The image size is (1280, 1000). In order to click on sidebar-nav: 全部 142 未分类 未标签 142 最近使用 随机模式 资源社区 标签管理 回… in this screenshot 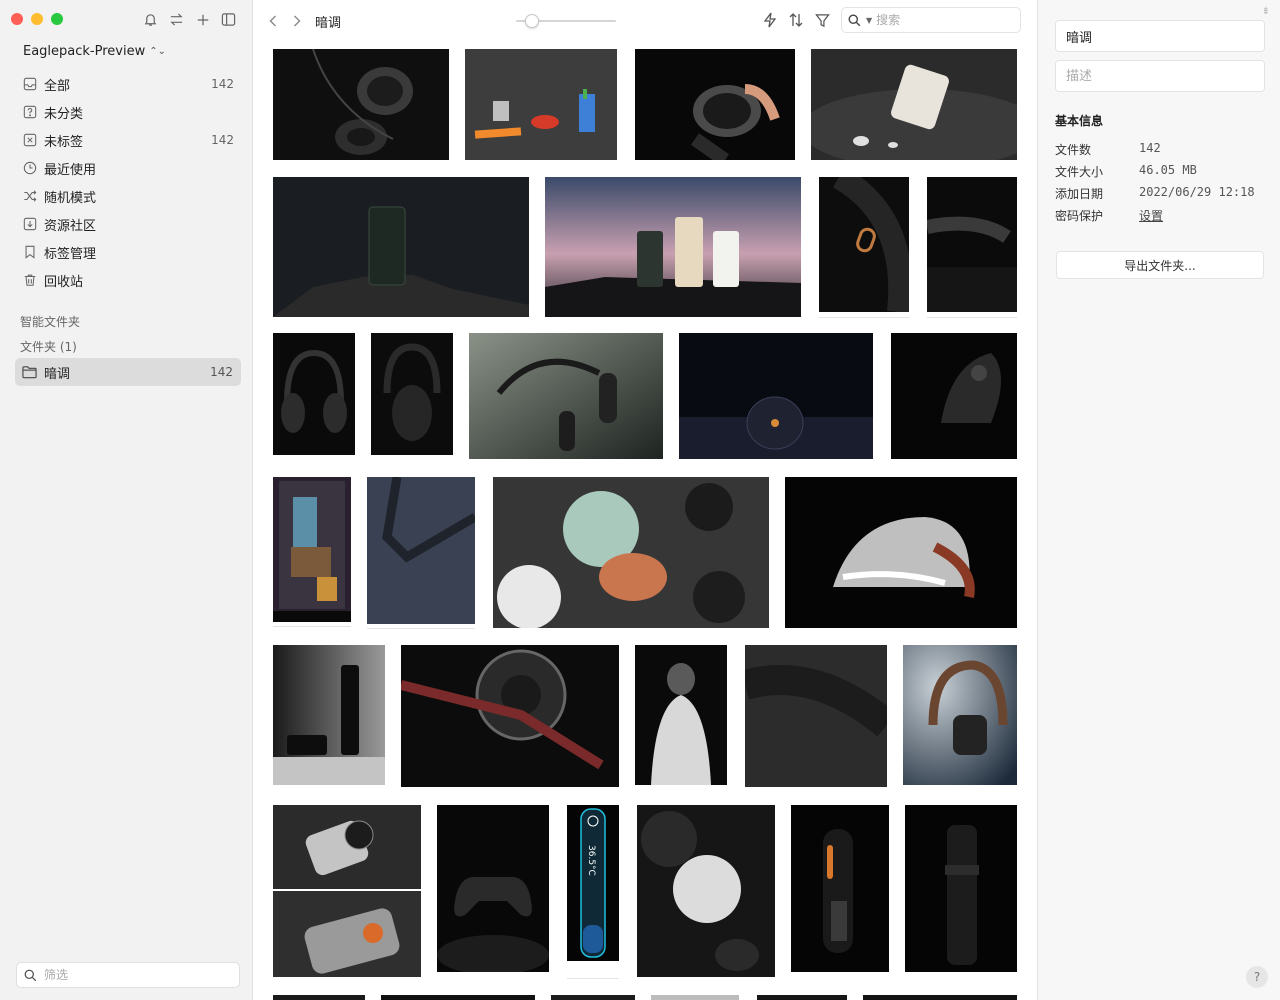, I will do `click(129, 182)`.